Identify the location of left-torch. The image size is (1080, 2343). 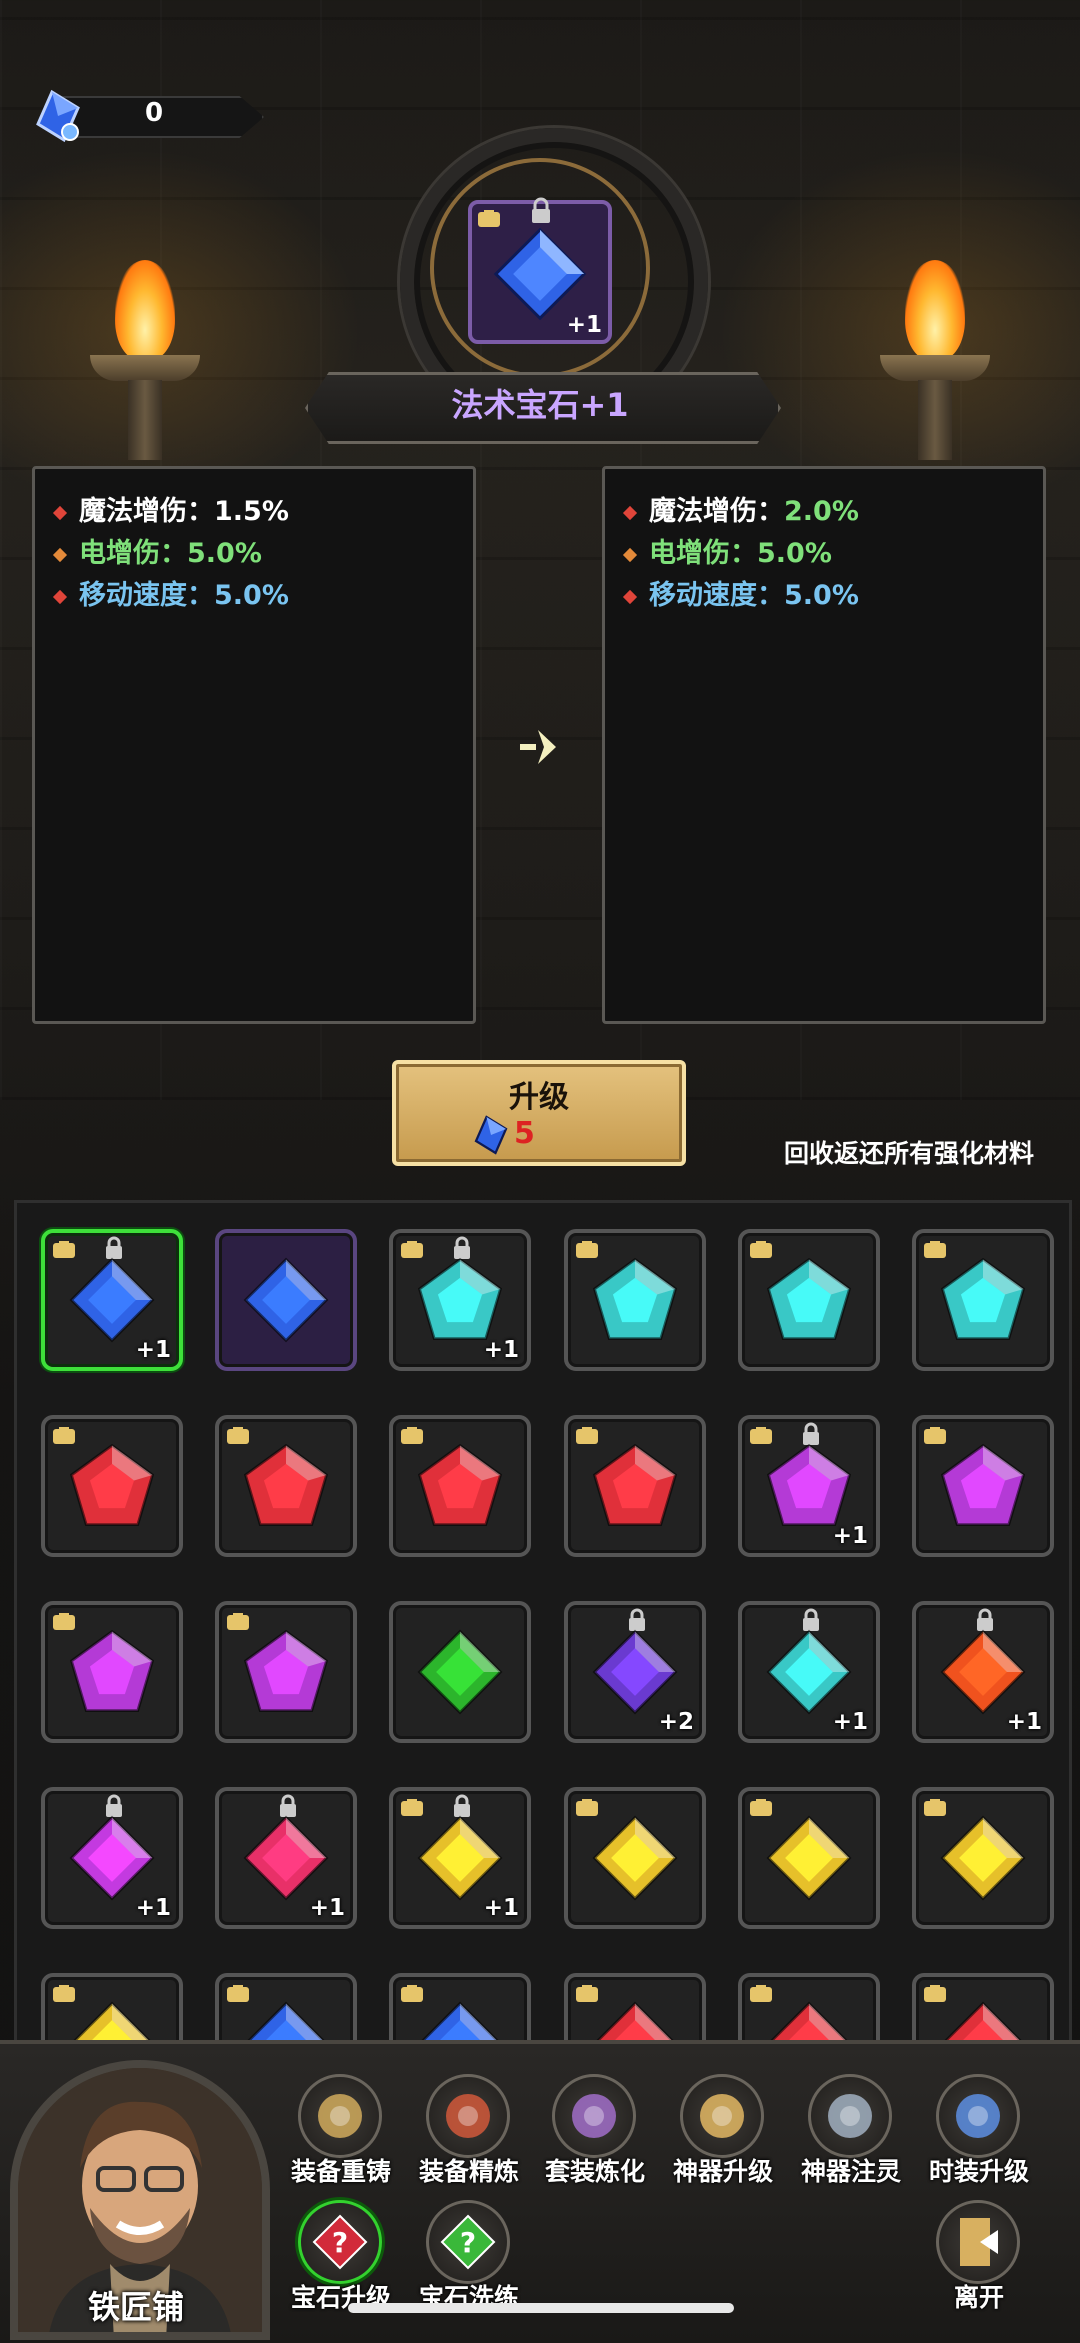
(145, 360).